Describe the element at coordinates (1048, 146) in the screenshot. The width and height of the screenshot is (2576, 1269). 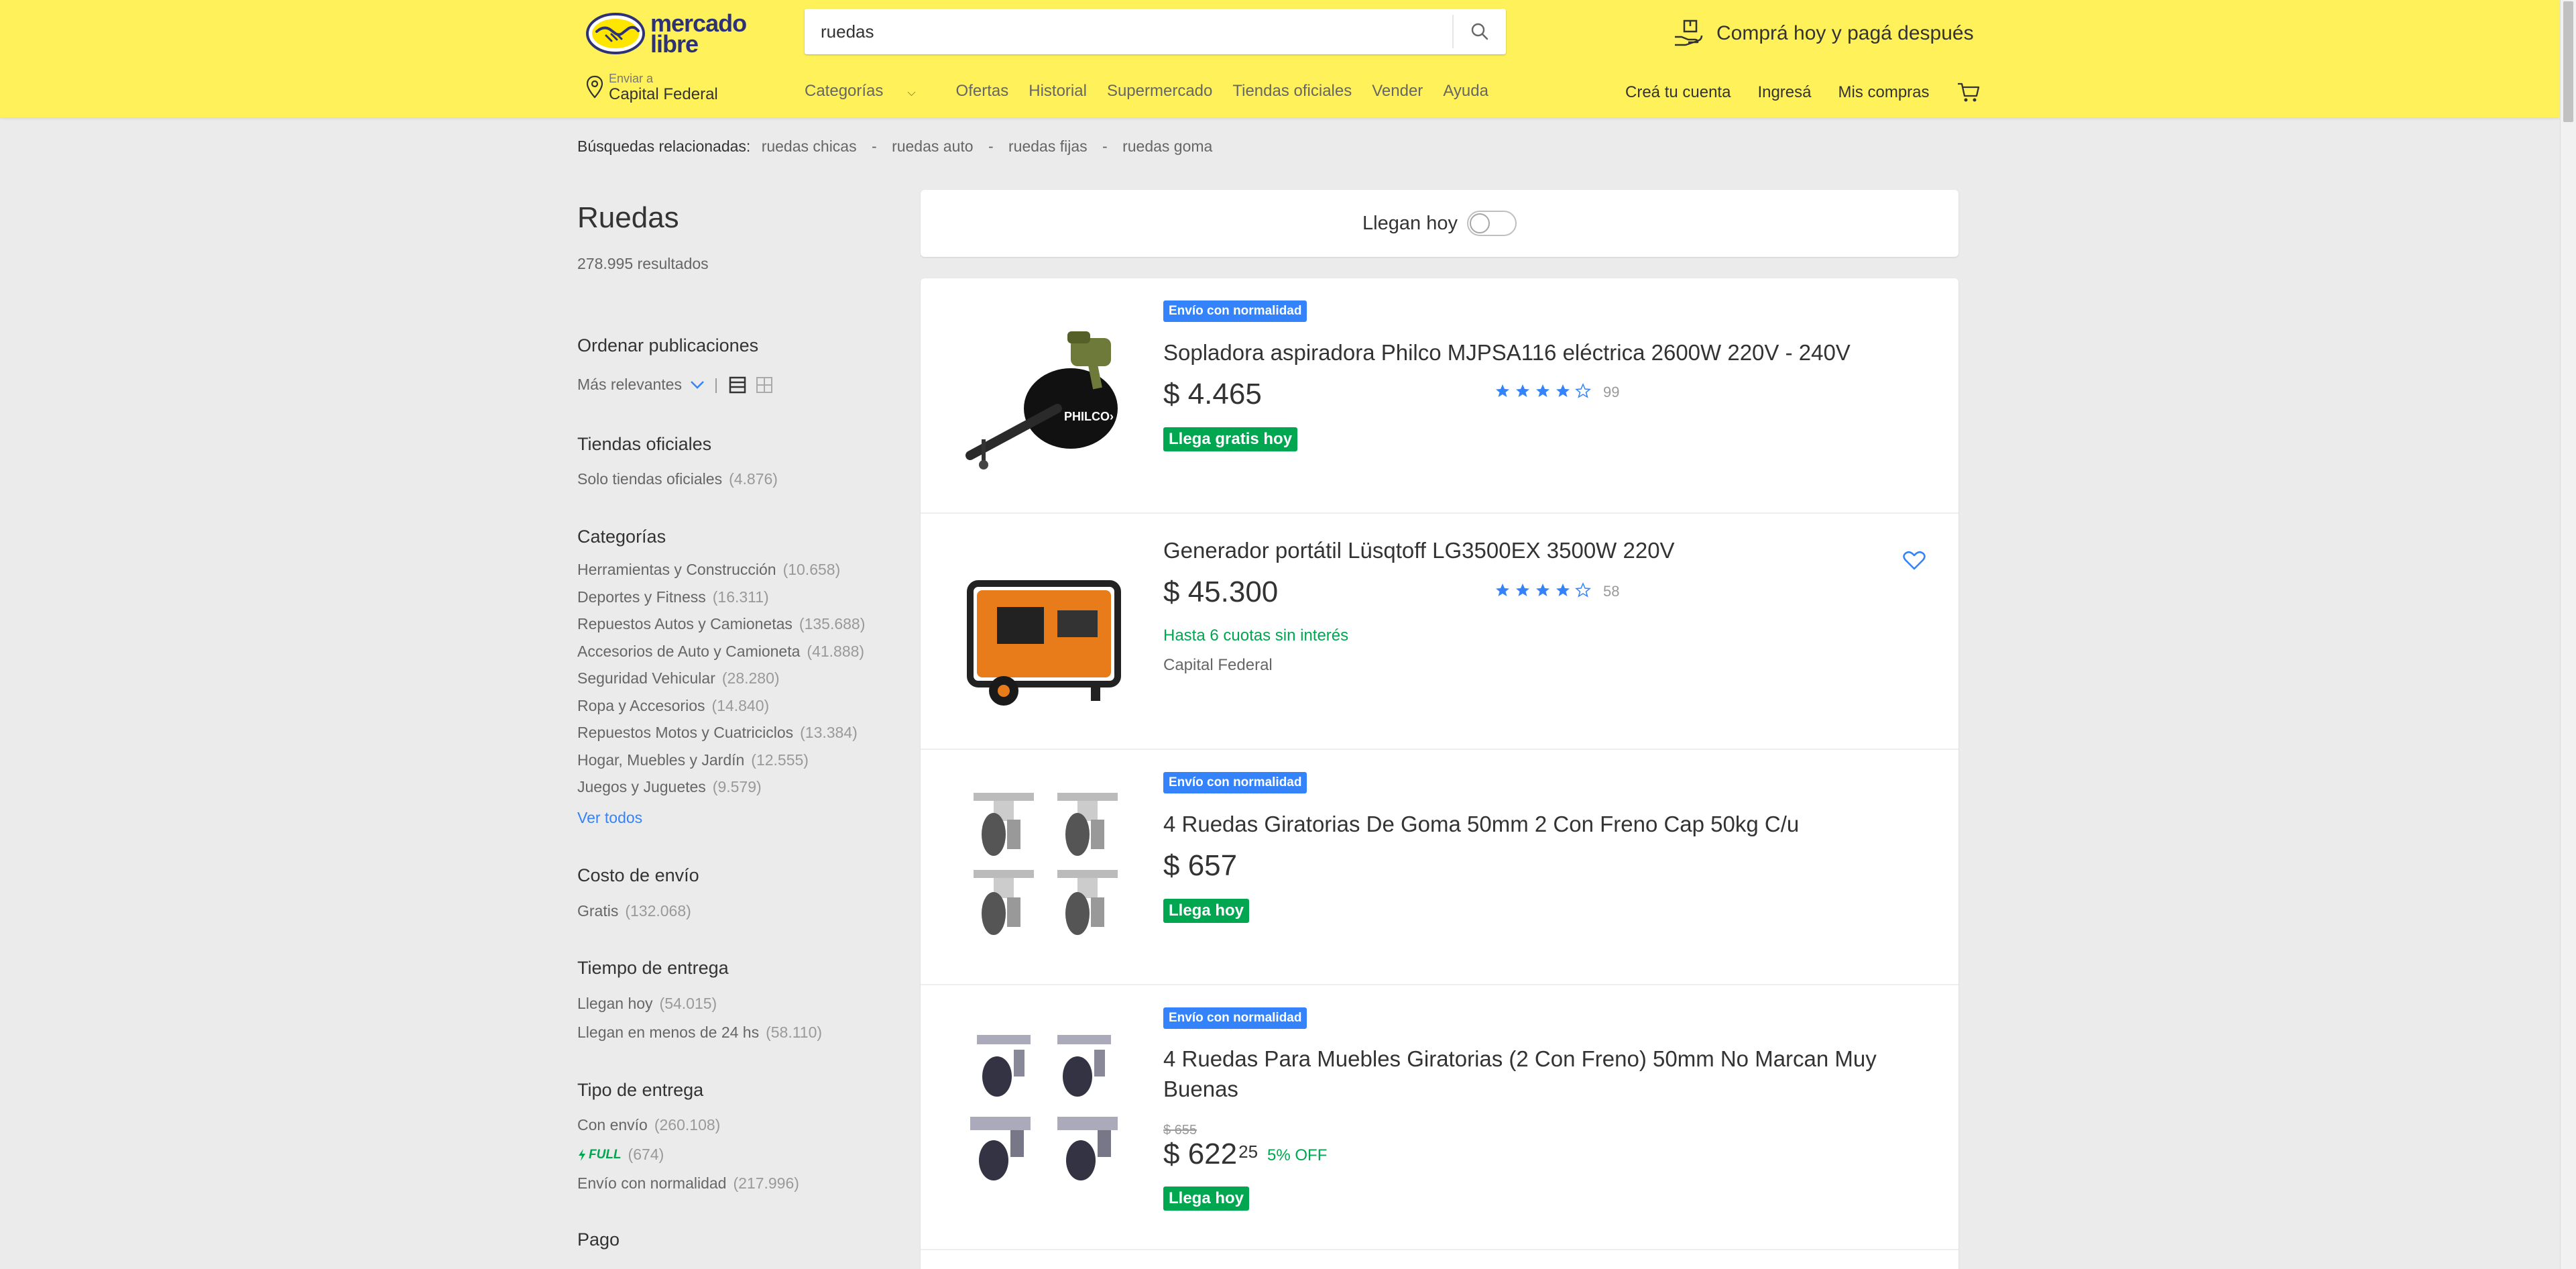
I see `related-link: ruedas fijas` at that location.